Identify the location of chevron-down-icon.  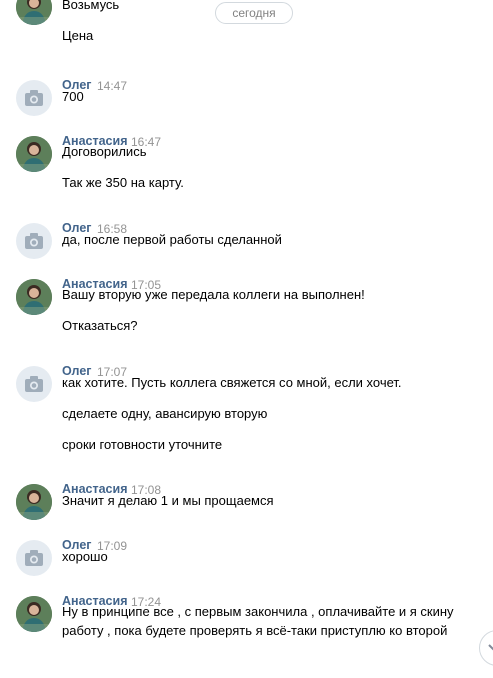
(490, 647).